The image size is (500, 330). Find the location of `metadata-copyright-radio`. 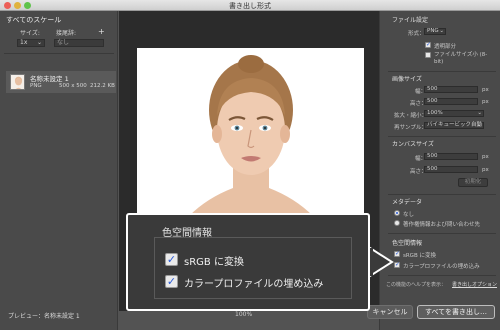

metadata-copyright-radio is located at coordinates (397, 223).